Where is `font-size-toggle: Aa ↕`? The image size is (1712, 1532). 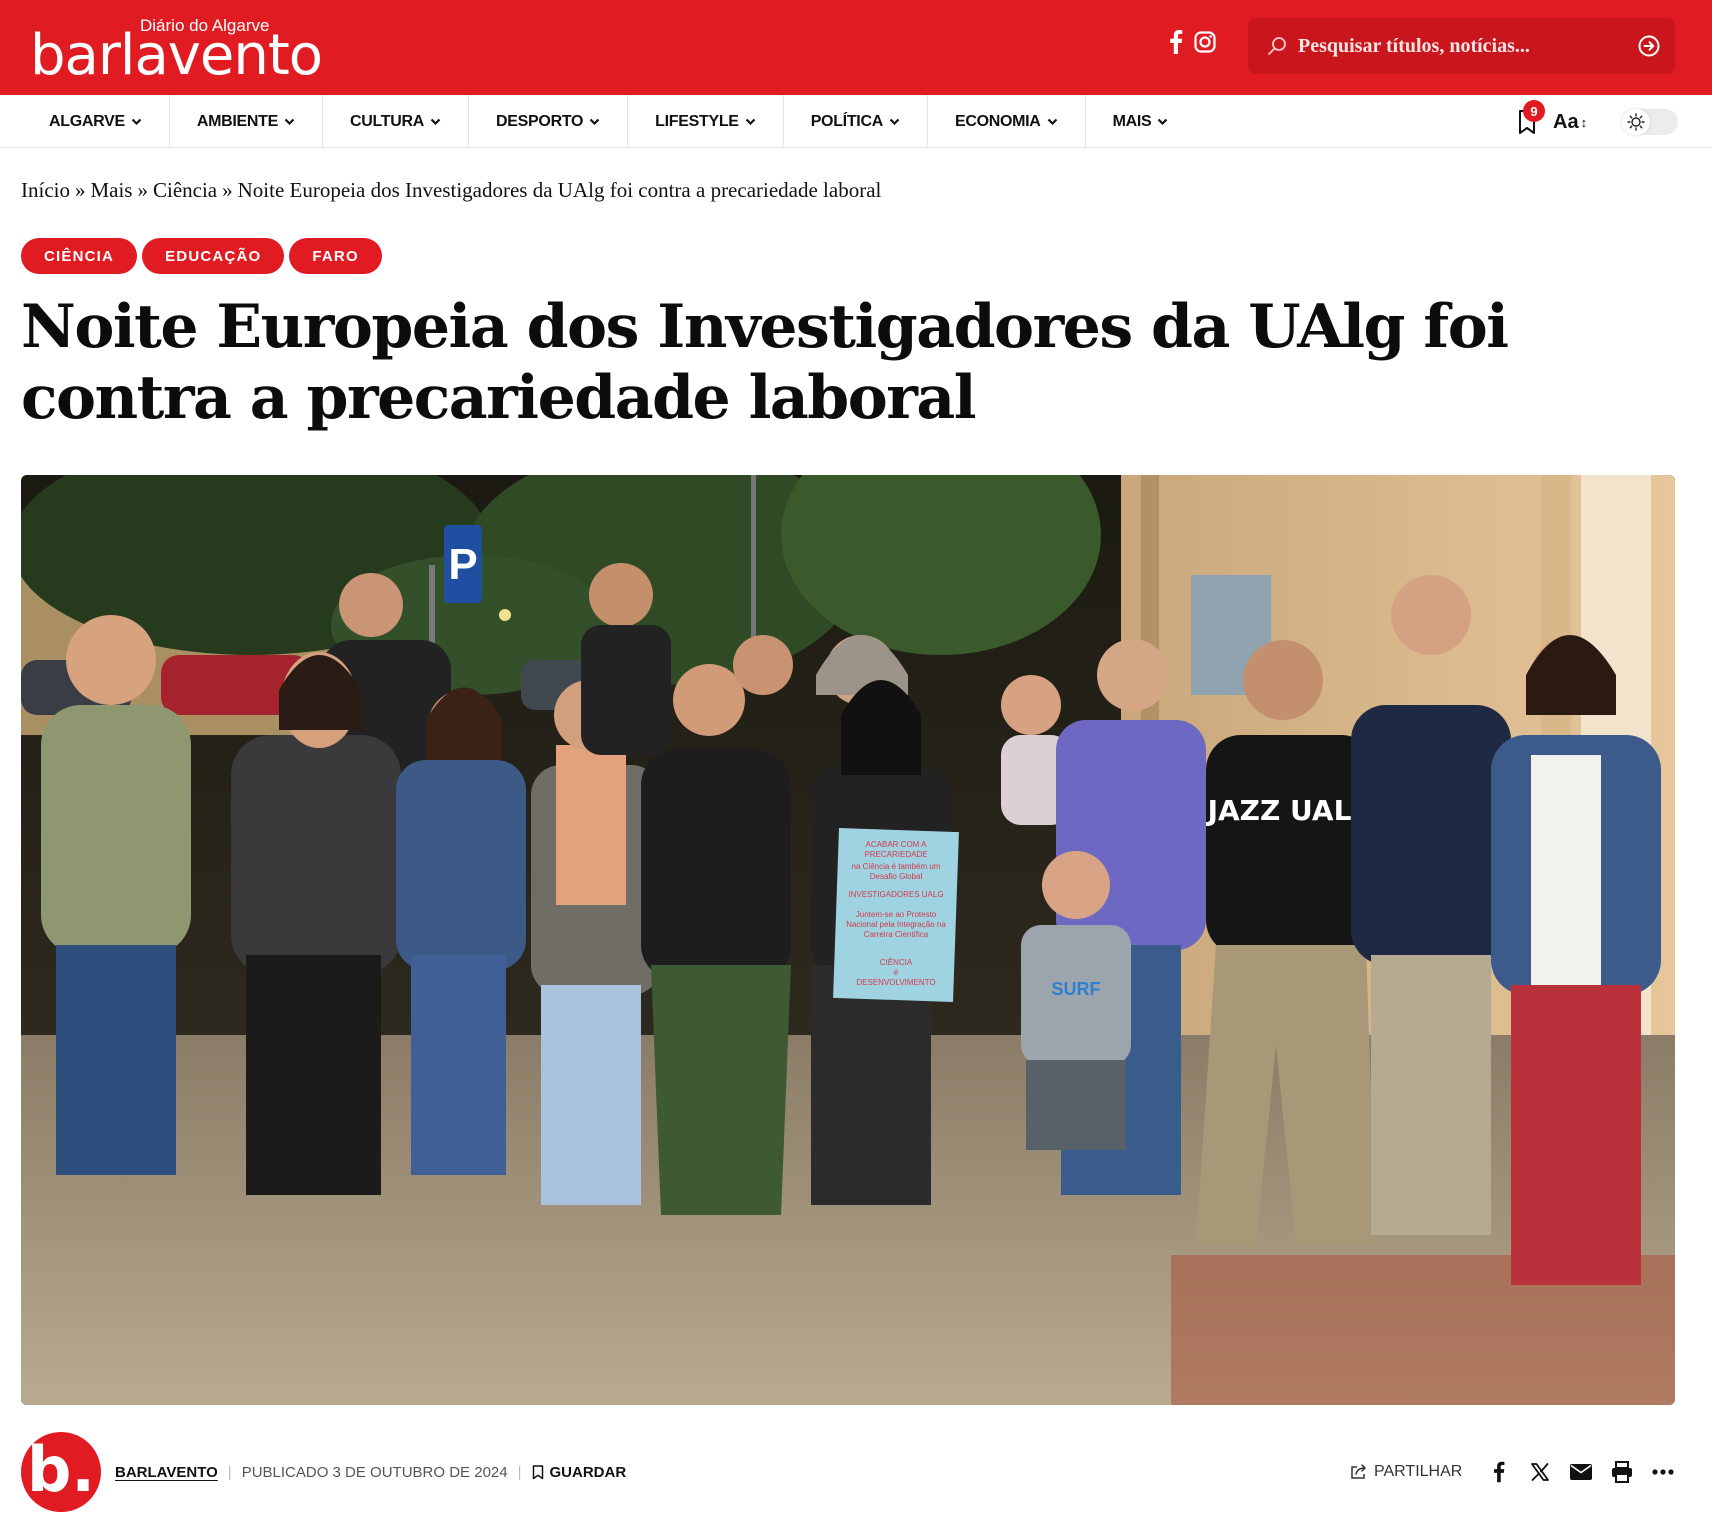
font-size-toggle: Aa ↕ is located at coordinates (1570, 122).